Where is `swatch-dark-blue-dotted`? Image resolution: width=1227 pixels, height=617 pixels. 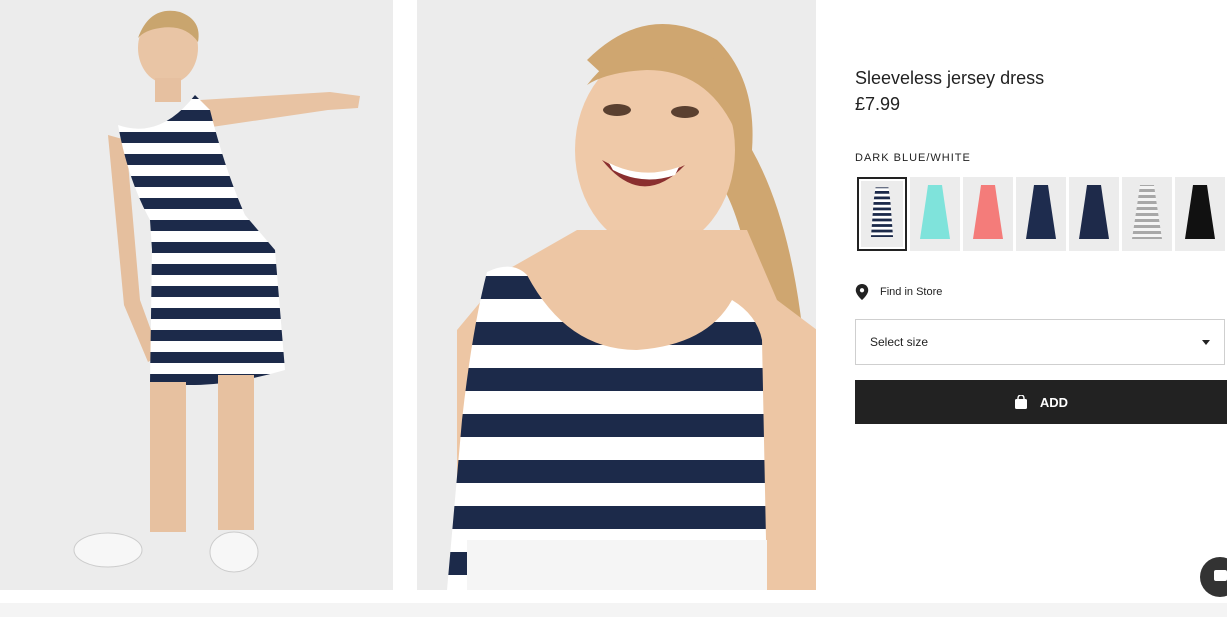 swatch-dark-blue-dotted is located at coordinates (1041, 214).